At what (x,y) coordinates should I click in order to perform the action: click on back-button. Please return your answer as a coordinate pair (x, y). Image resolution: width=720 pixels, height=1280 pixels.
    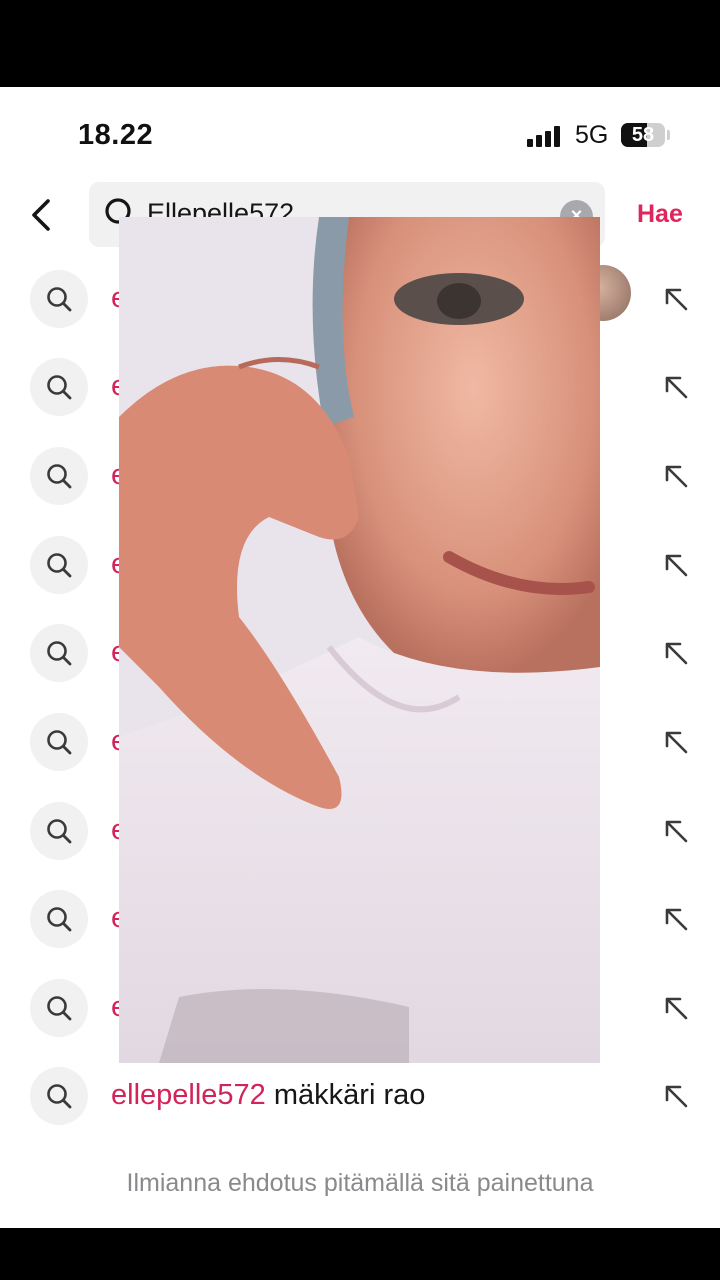
    Looking at the image, I should click on (42, 215).